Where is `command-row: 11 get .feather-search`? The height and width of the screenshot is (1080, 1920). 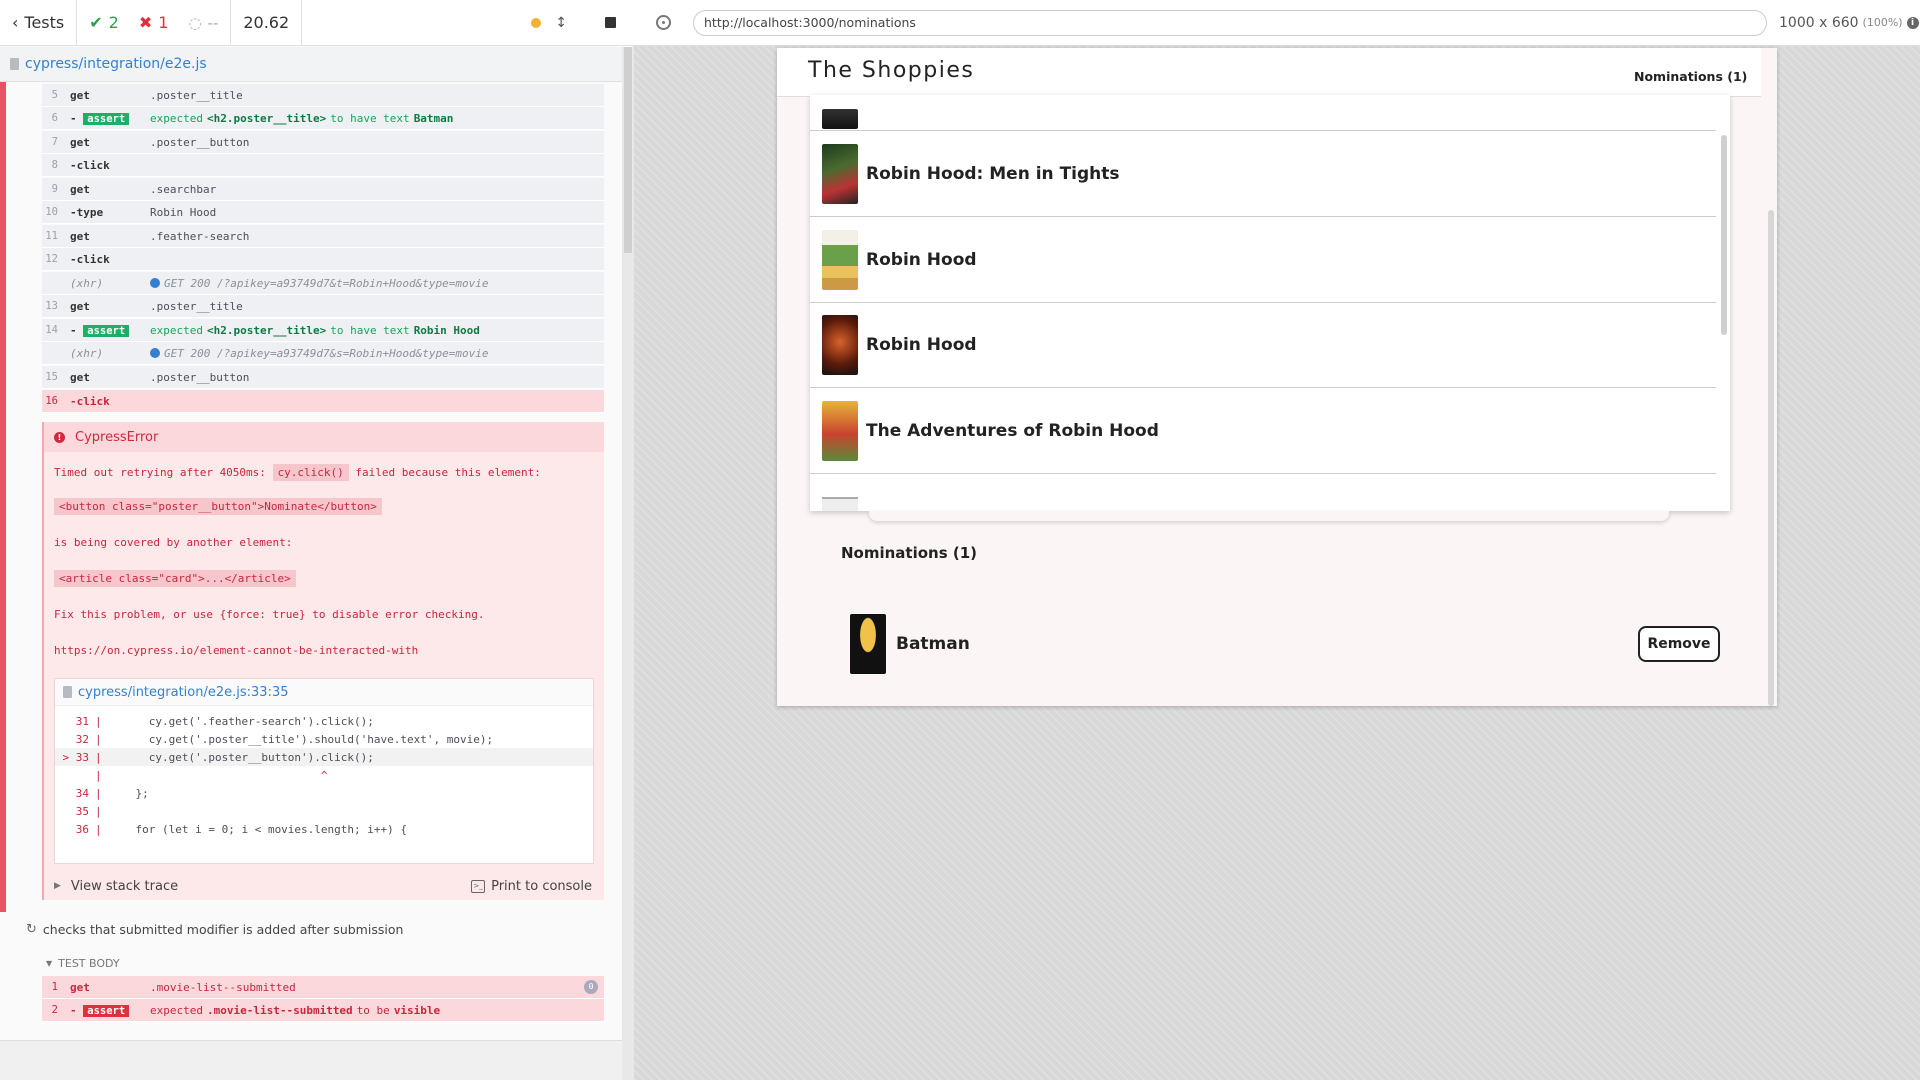
command-row: 11 get .feather-search is located at coordinates (323, 236).